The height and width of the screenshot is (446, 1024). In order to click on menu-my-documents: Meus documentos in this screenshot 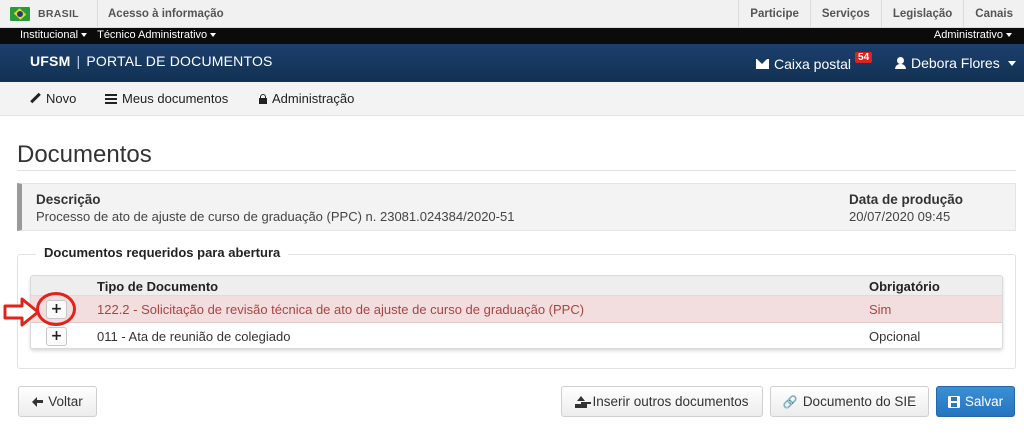, I will do `click(166, 98)`.